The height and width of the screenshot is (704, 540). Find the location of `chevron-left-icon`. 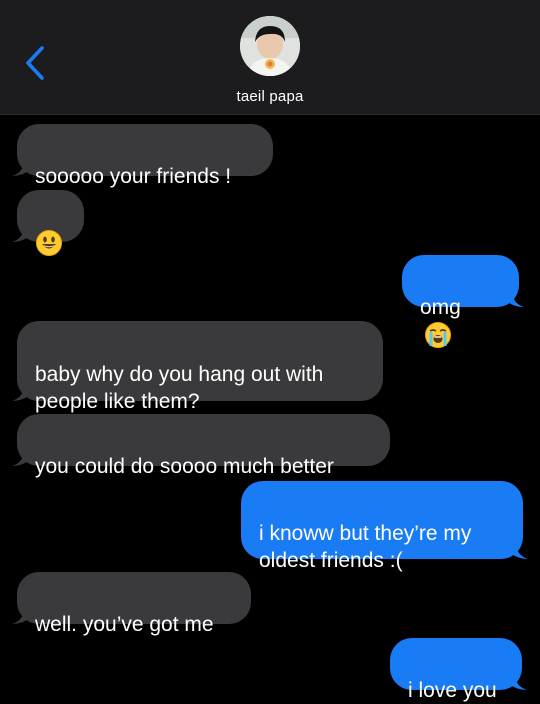

chevron-left-icon is located at coordinates (35, 63).